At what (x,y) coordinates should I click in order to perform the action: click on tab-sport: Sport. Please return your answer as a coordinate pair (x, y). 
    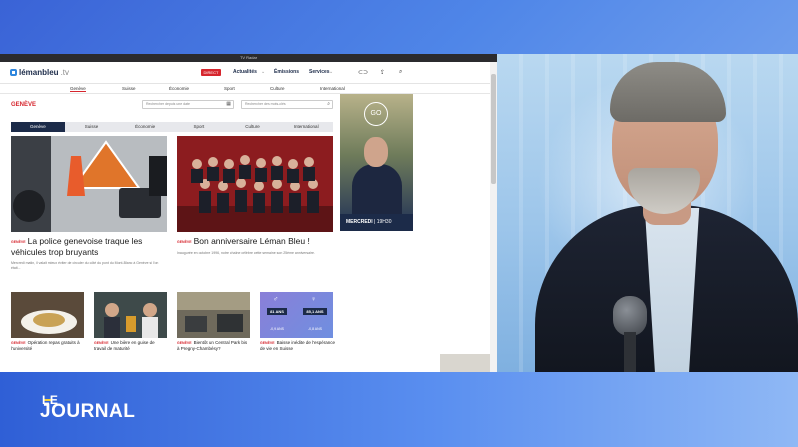
    Looking at the image, I should click on (199, 127).